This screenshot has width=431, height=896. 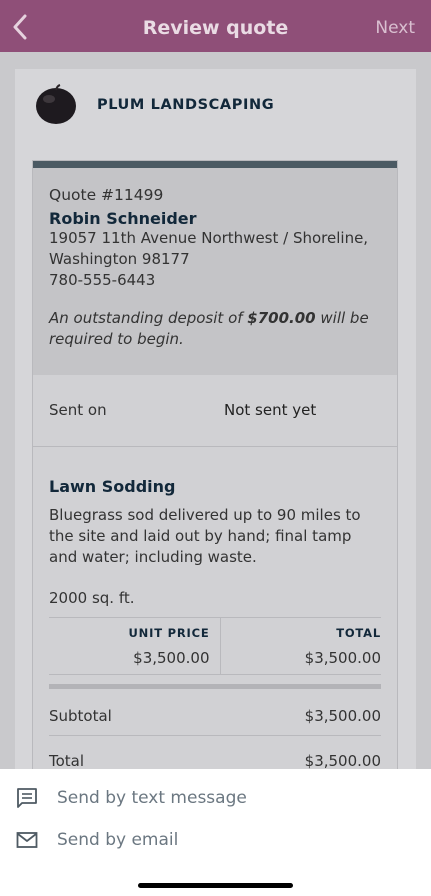 I want to click on send-by-email-option: Send by email, so click(x=215, y=840).